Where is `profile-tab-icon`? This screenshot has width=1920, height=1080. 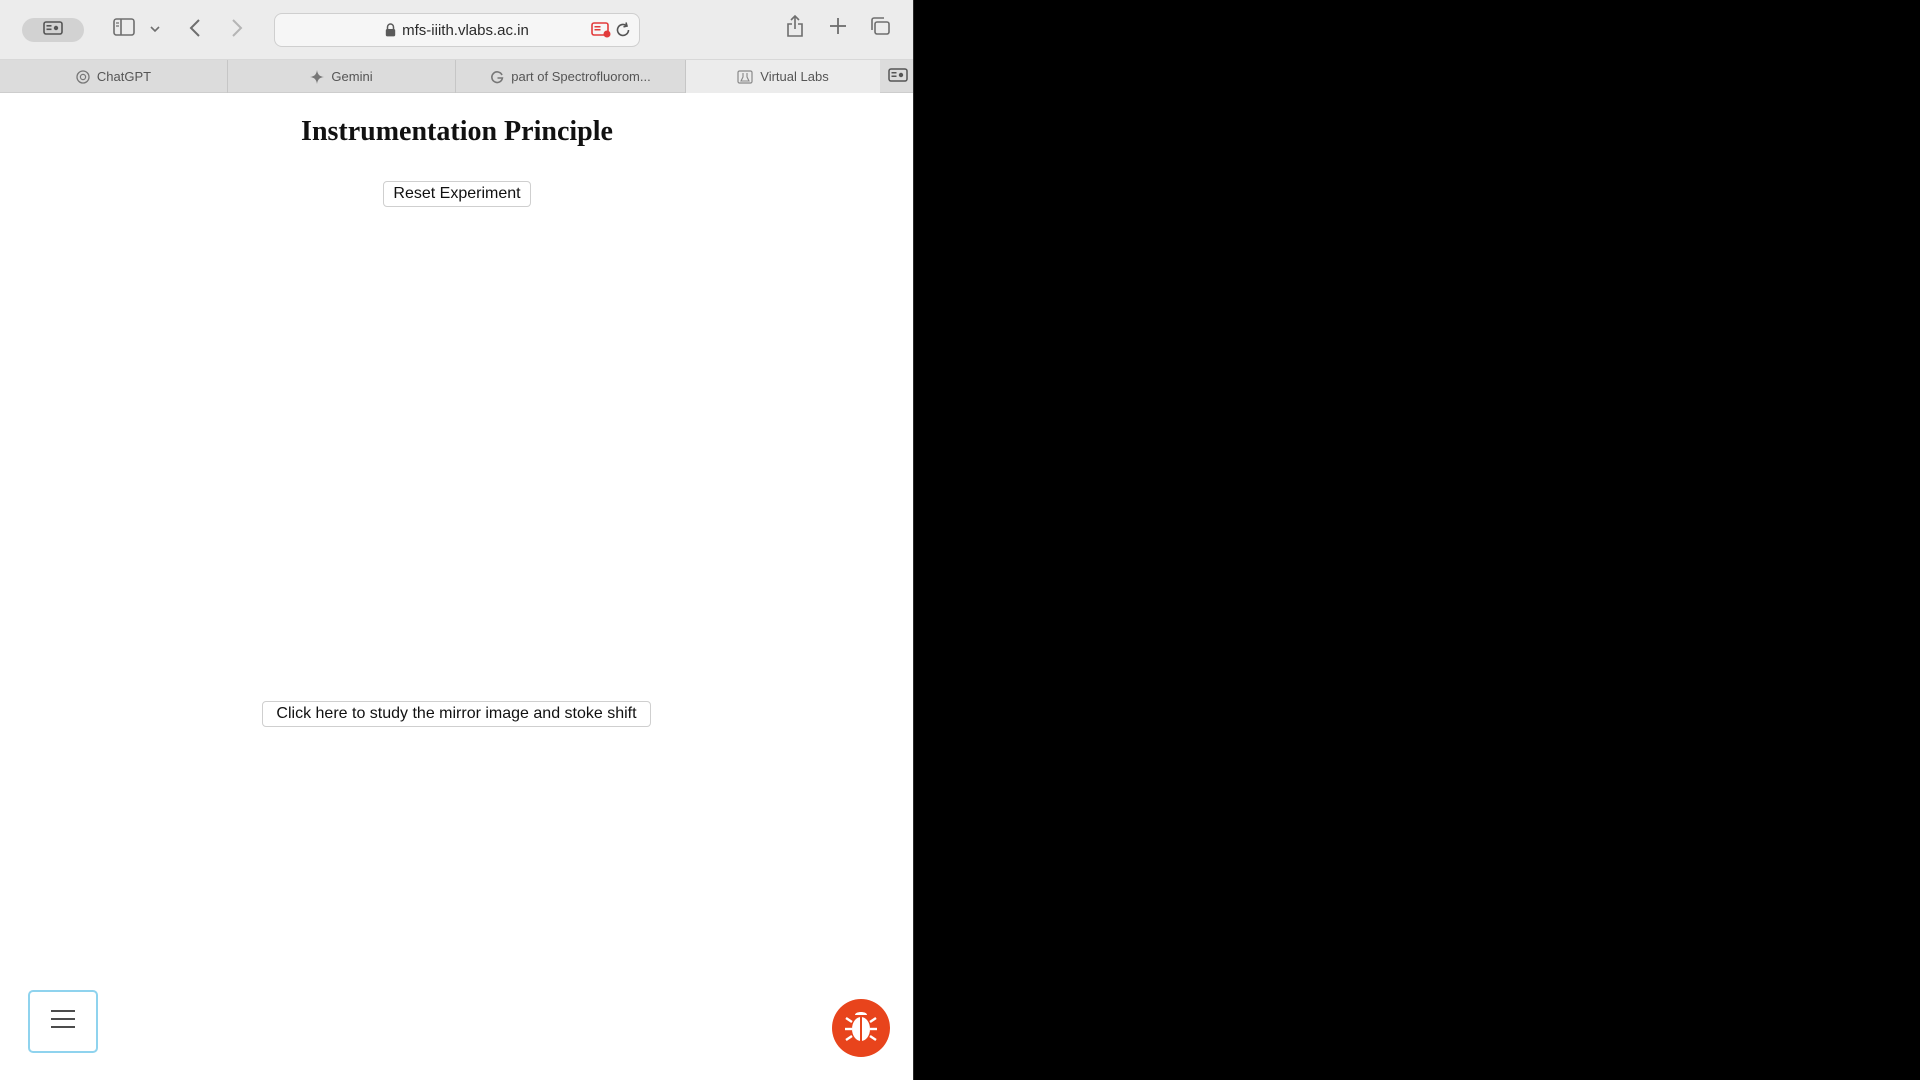 profile-tab-icon is located at coordinates (898, 76).